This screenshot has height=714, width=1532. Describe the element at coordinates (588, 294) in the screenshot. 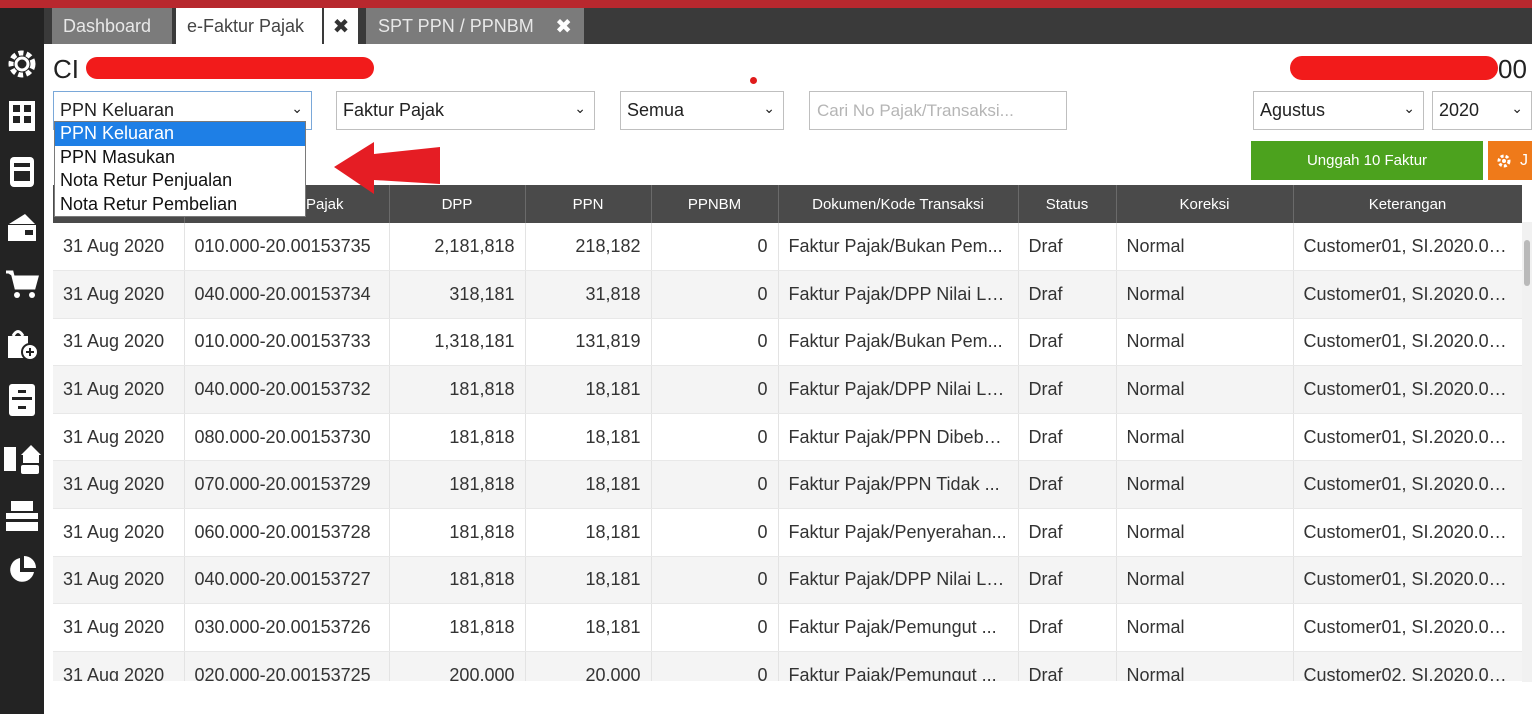

I see `cell-ppn: 31,818` at that location.